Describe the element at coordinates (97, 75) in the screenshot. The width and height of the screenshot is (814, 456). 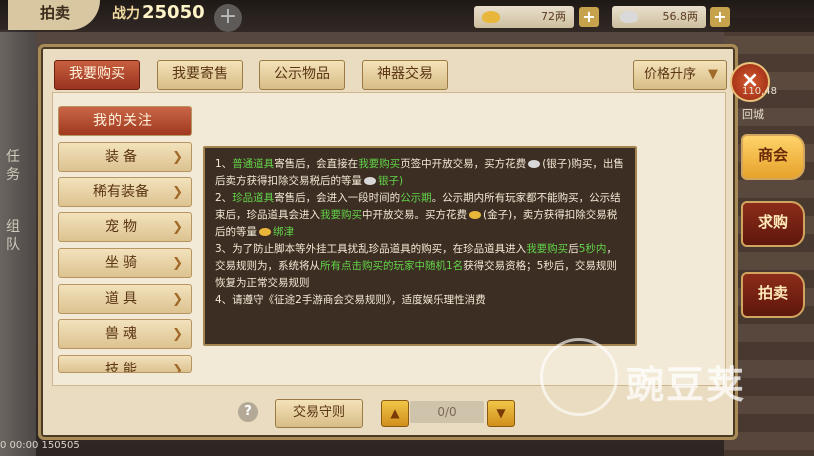
I see `tab-buy: 我要购买` at that location.